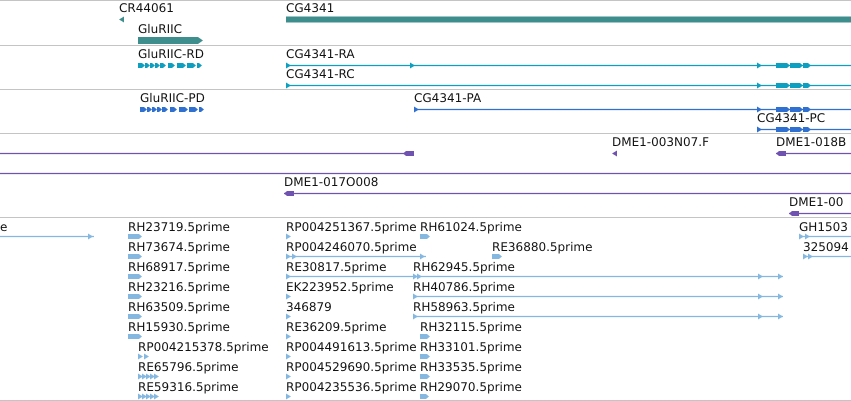  Describe the element at coordinates (336, 327) in the screenshot. I see `feature-label: RE36209.5prime` at that location.